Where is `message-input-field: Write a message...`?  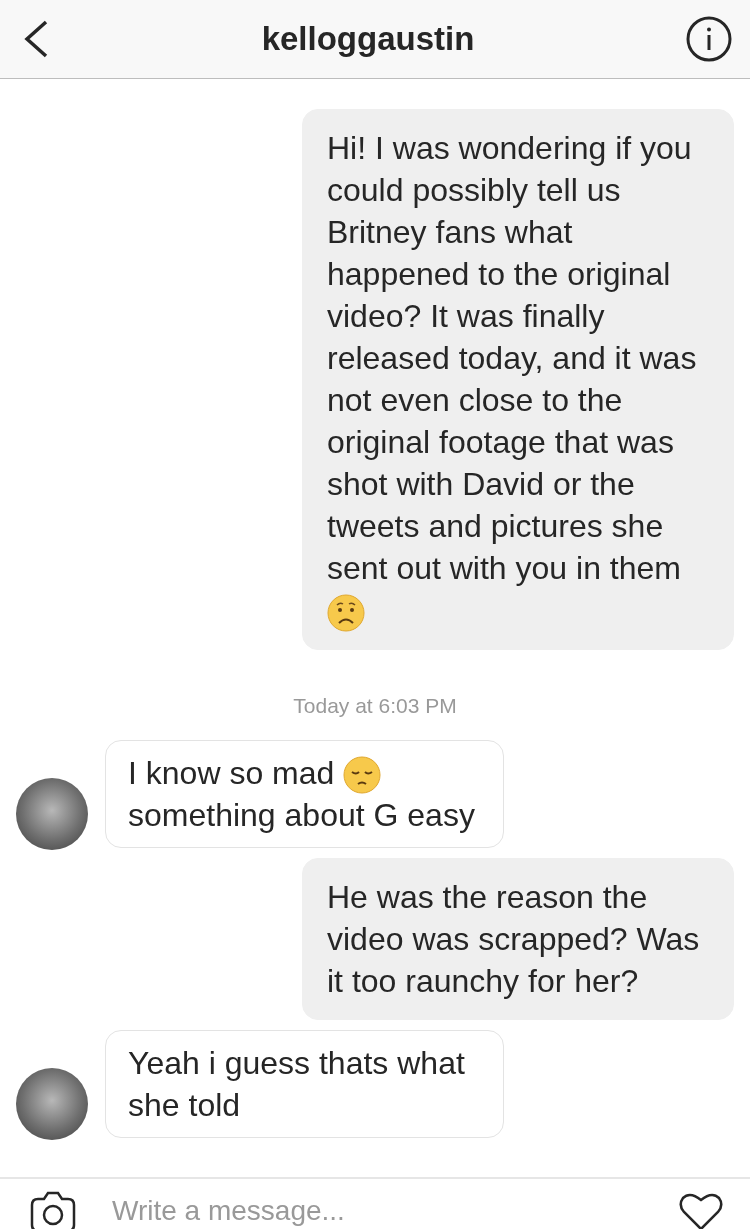
message-input-field: Write a message... is located at coordinates (378, 1211).